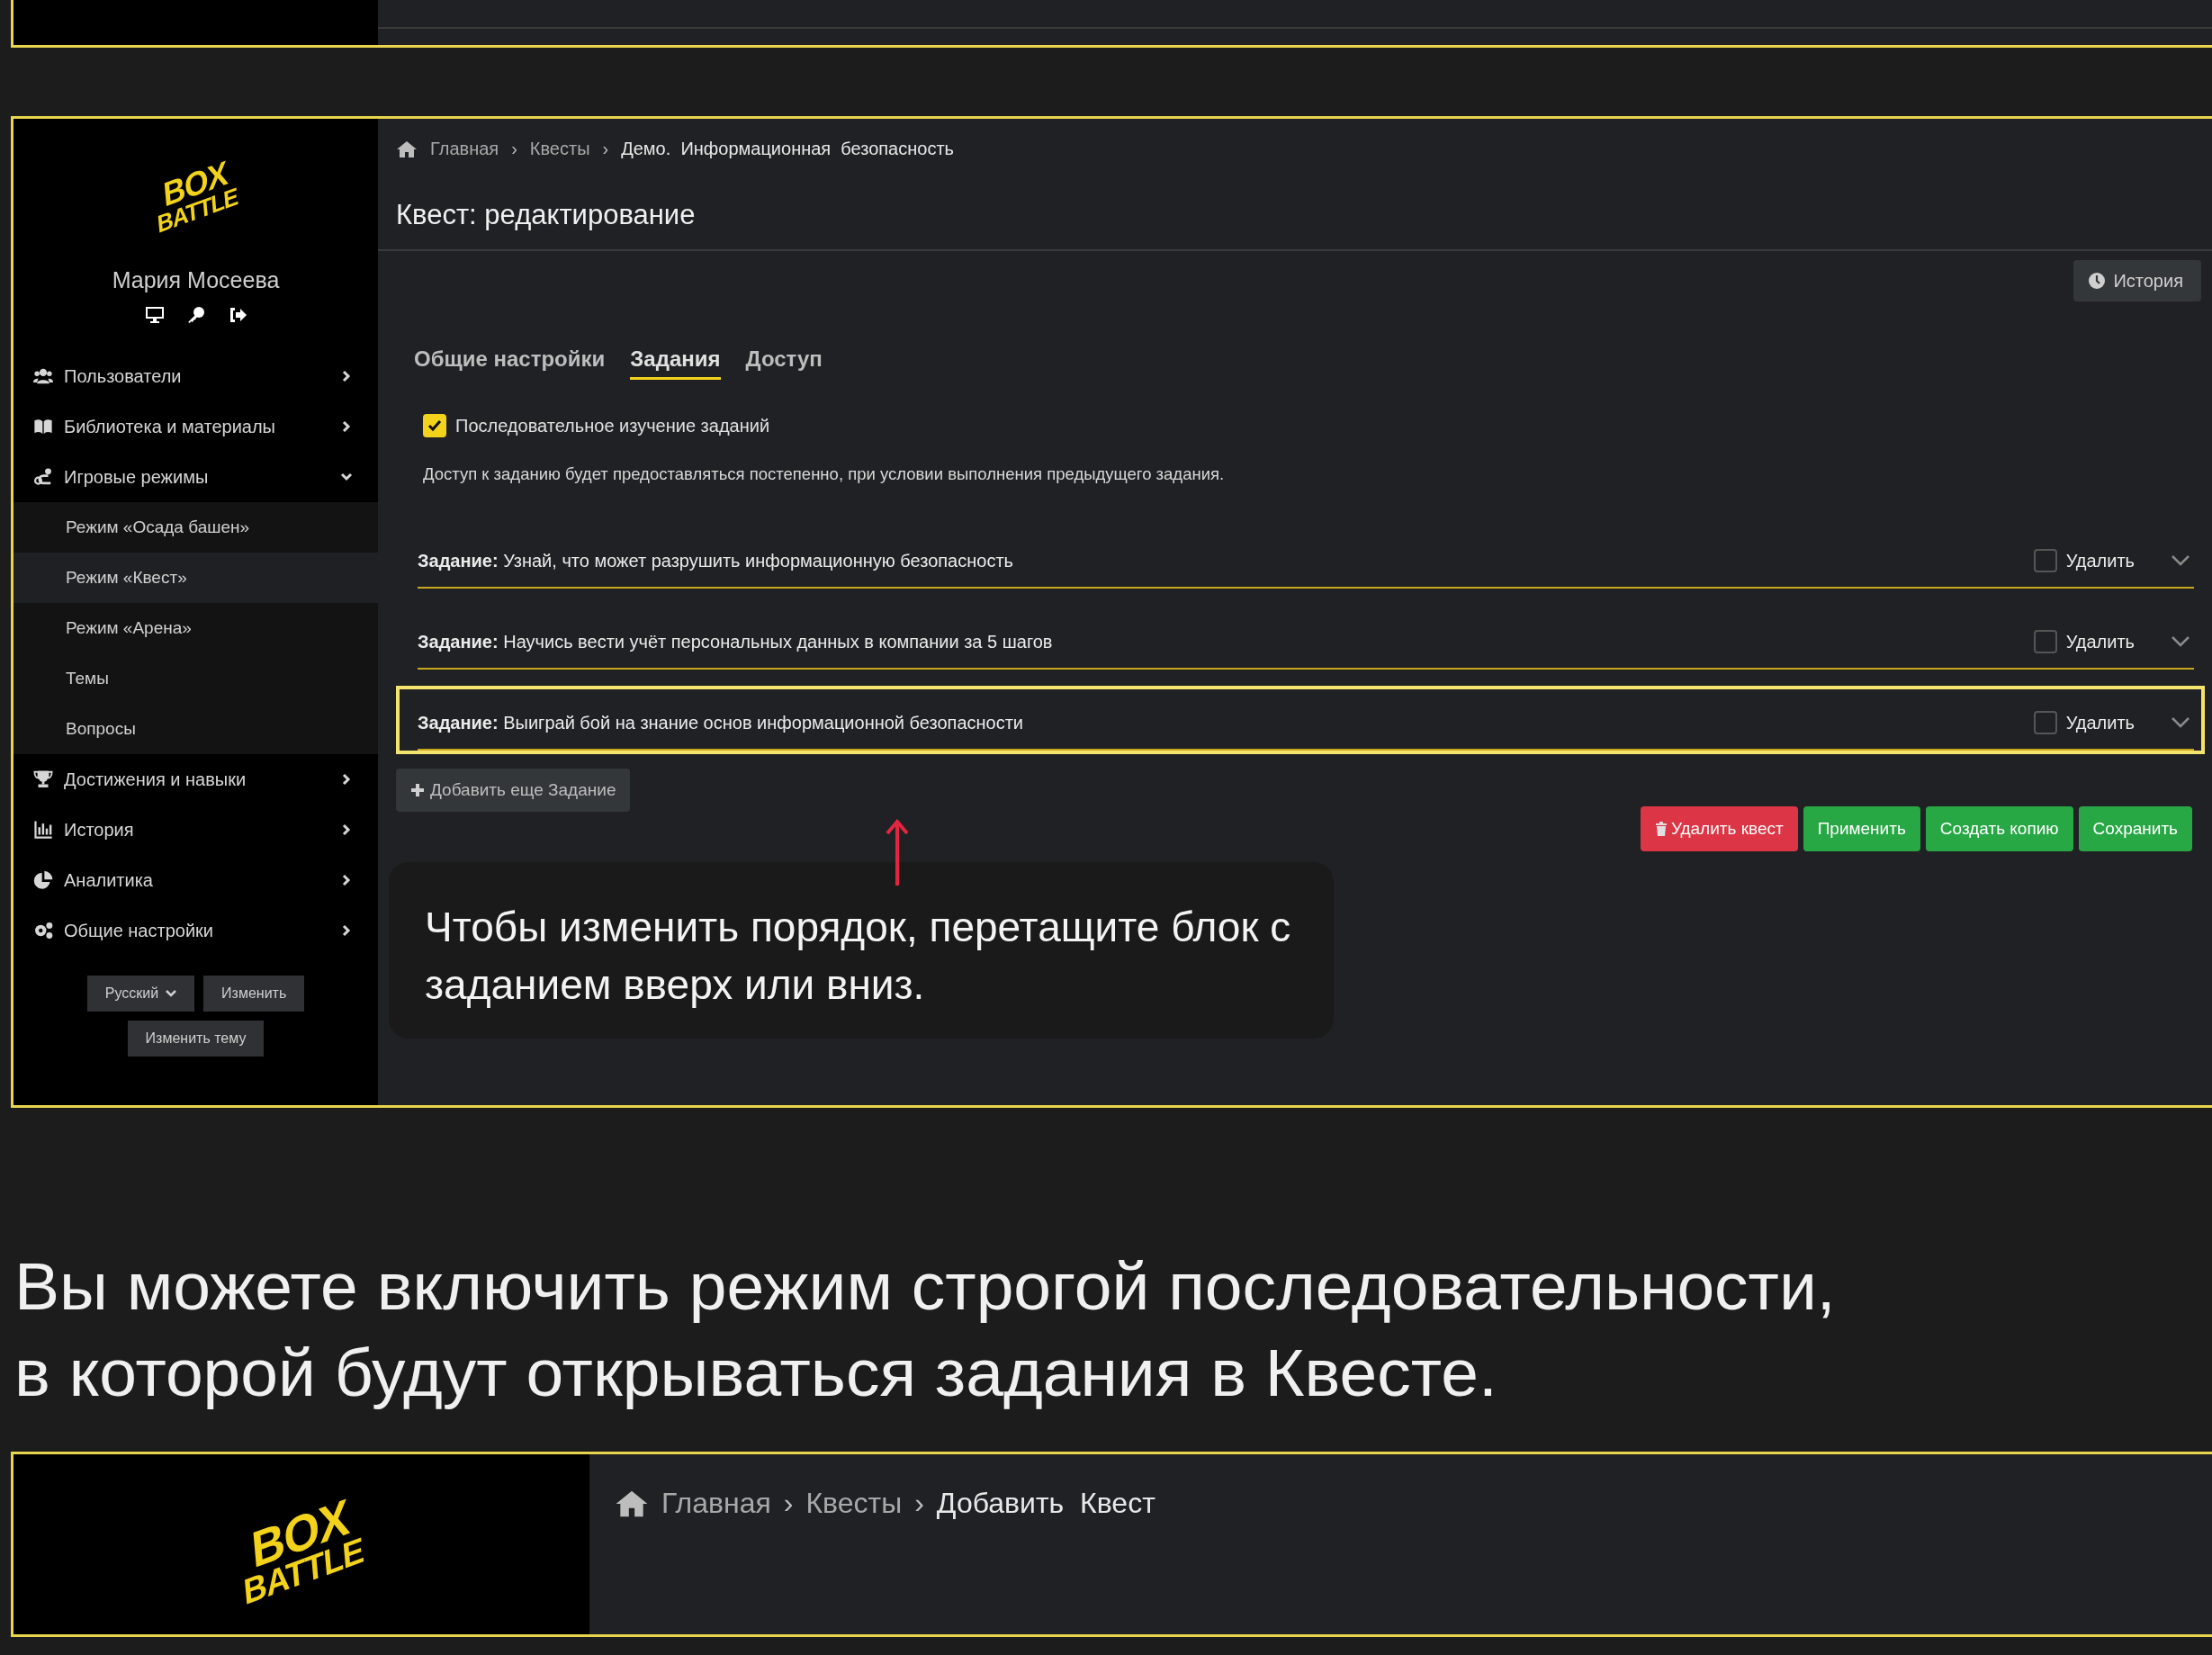 The image size is (2212, 1655). I want to click on sidebar-item: Аналитика, so click(195, 880).